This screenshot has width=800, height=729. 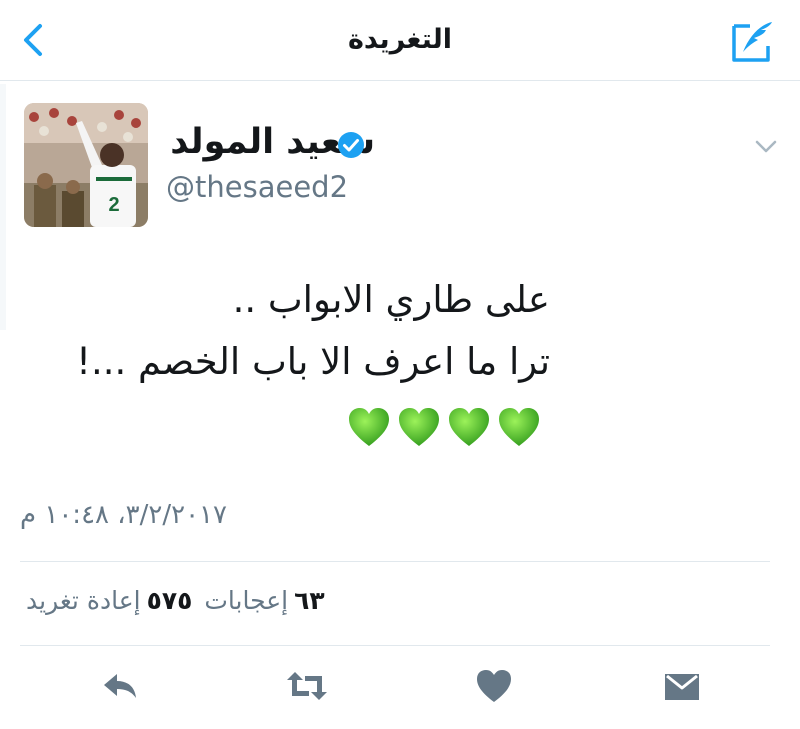 I want to click on scroll-indicator, so click(x=3, y=207).